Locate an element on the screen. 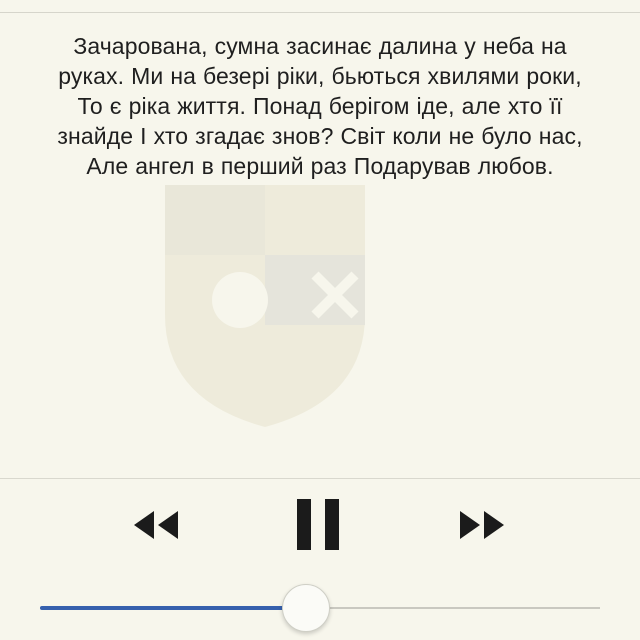 Image resolution: width=640 pixels, height=640 pixels. pause-icon is located at coordinates (318, 524).